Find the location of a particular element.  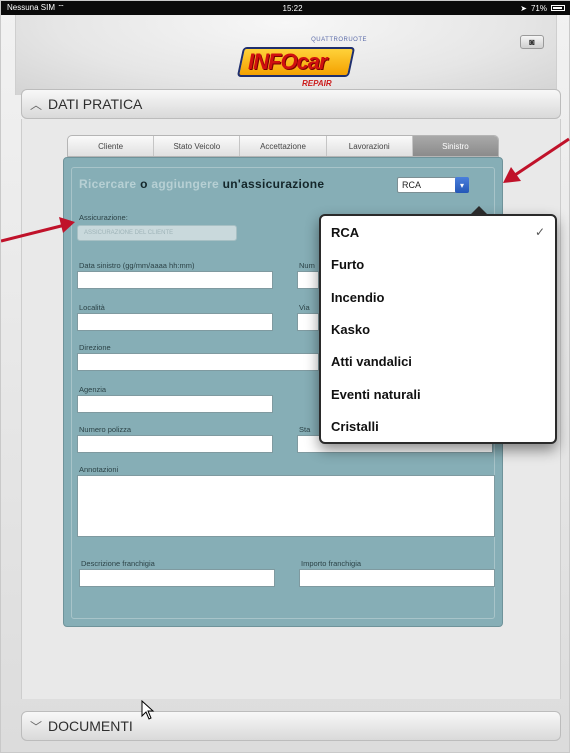

annotation-arrow-left is located at coordinates (38, 230).